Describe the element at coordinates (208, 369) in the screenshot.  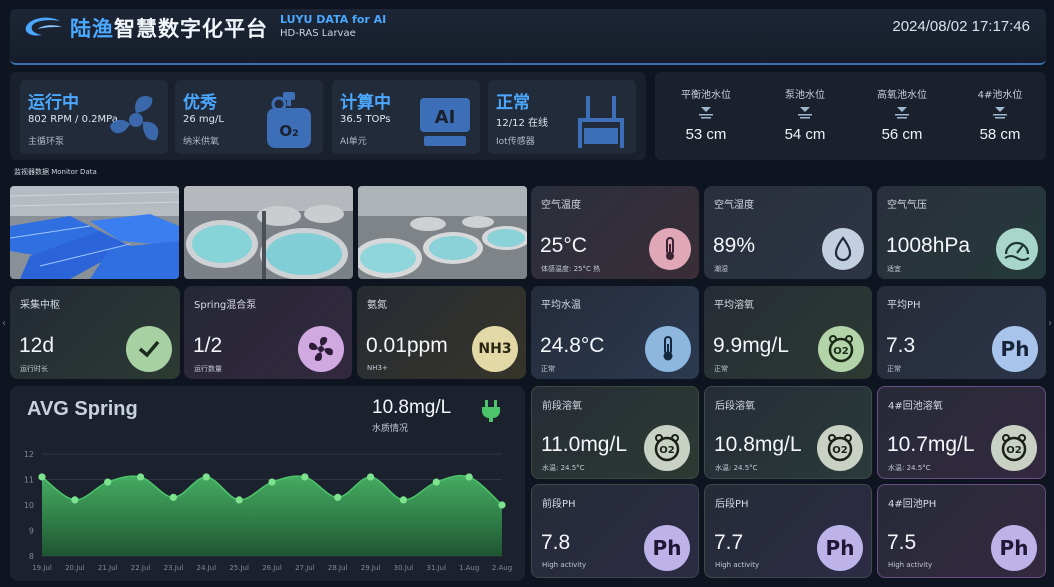
I see `card-sub: 运行数量` at that location.